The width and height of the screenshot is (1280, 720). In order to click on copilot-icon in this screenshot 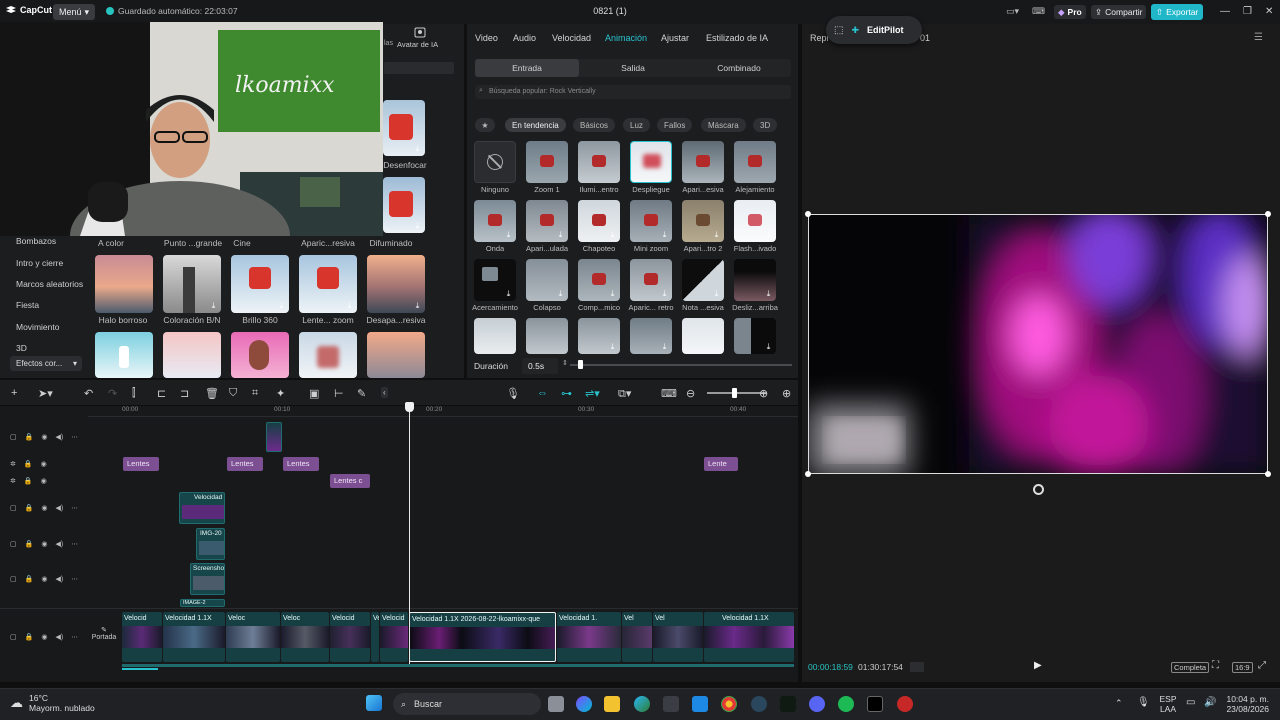, I will do `click(584, 704)`.